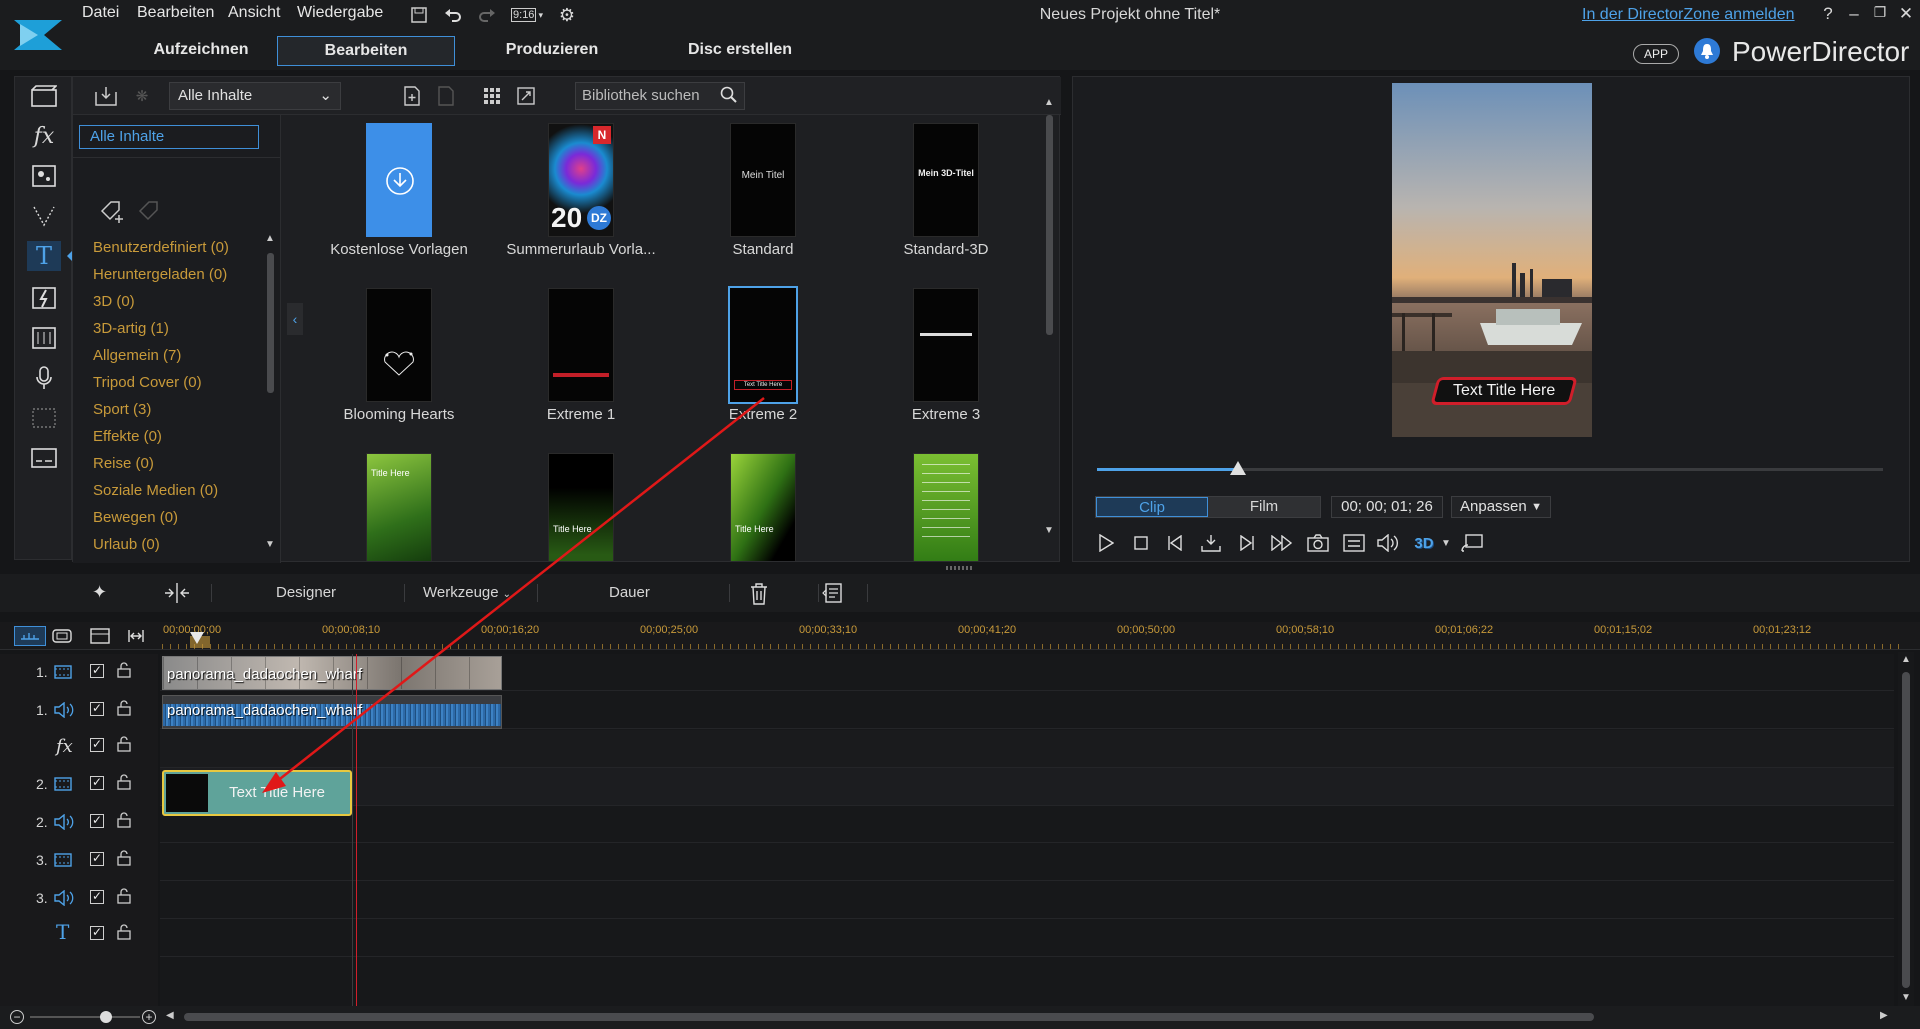 This screenshot has width=1920, height=1029. What do you see at coordinates (106, 1017) in the screenshot?
I see `zoom-slider-handle` at bounding box center [106, 1017].